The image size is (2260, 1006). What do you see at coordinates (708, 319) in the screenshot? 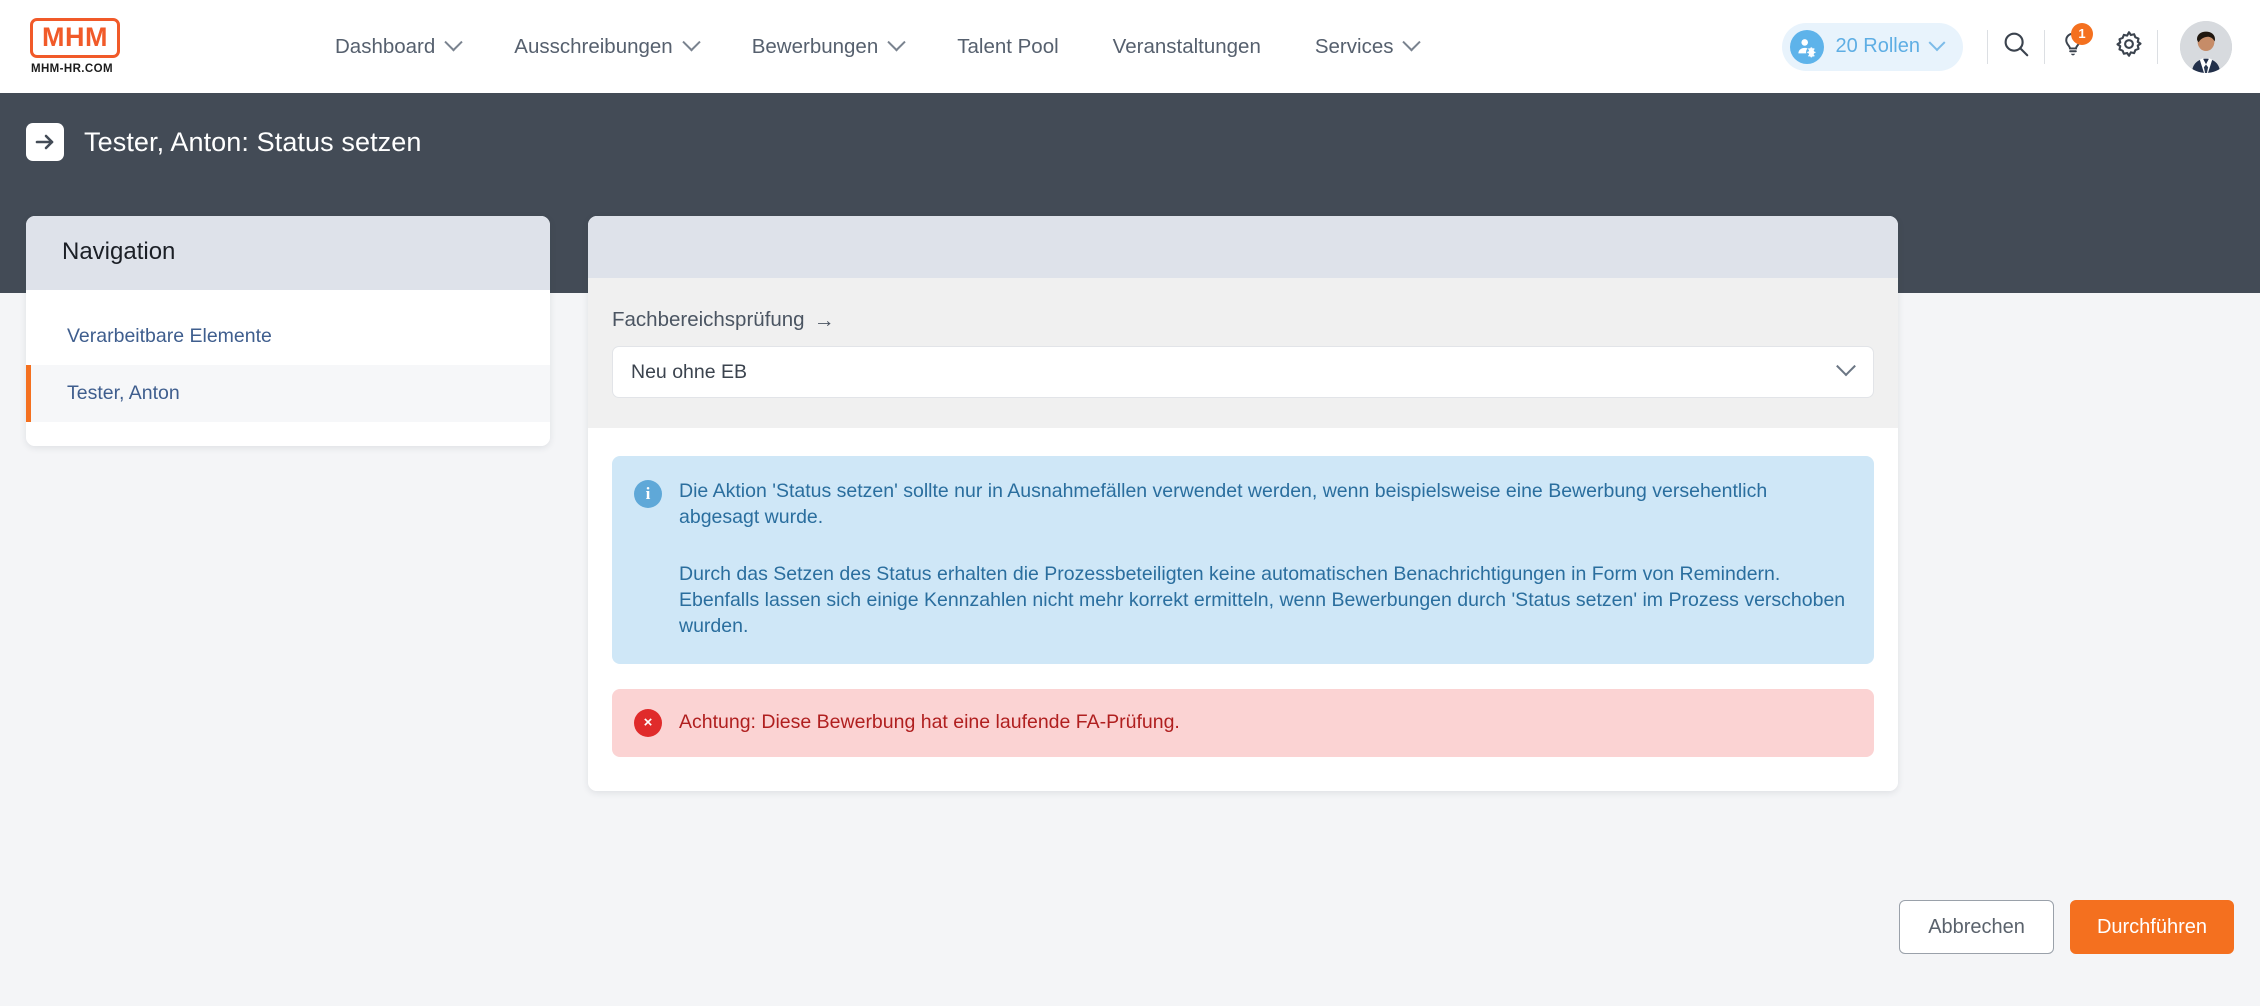
I see `field-label-text: Fachbereichsprüfung` at bounding box center [708, 319].